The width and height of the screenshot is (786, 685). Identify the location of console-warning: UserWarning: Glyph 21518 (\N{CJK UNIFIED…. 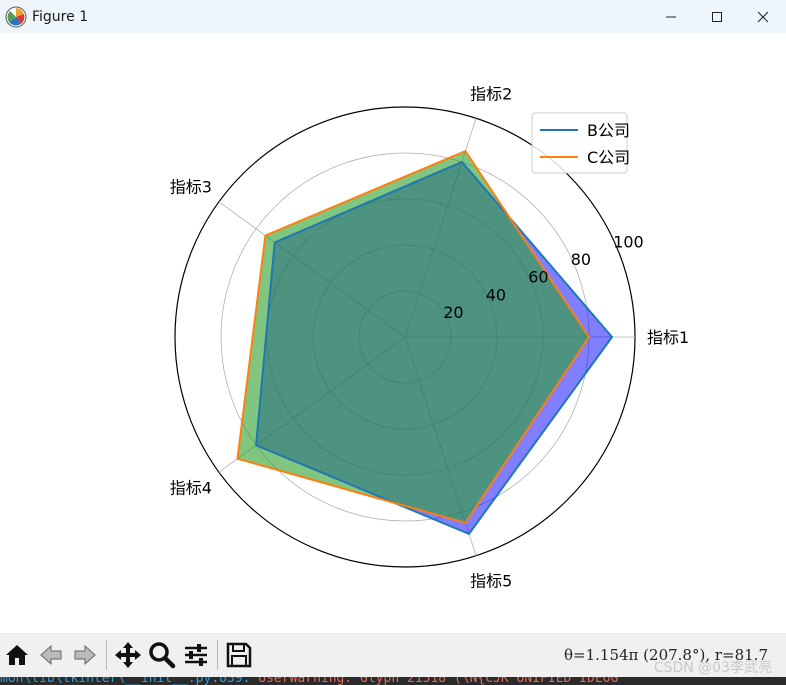
(438, 681).